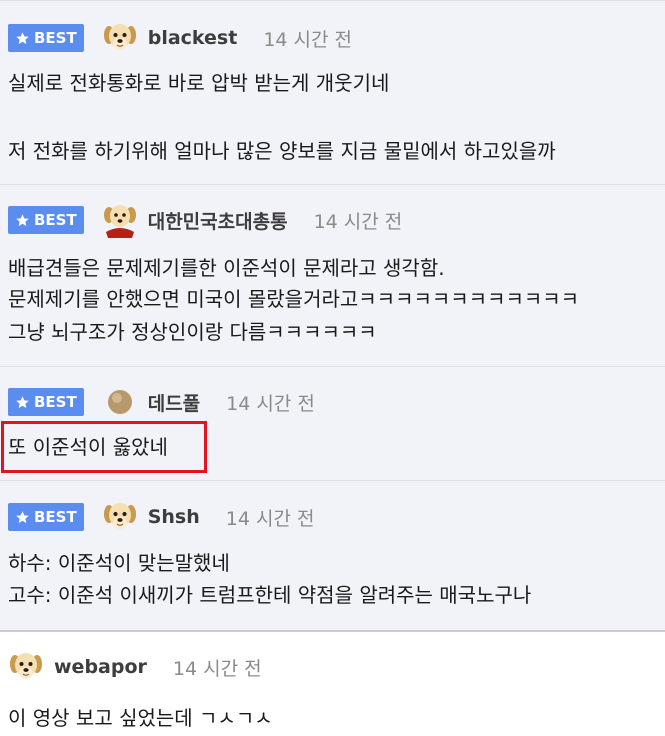  Describe the element at coordinates (226, 268) in the screenshot. I see `comment-line: 배급견들은 문제제기를한 이준석이 문제라고 생각함.` at that location.